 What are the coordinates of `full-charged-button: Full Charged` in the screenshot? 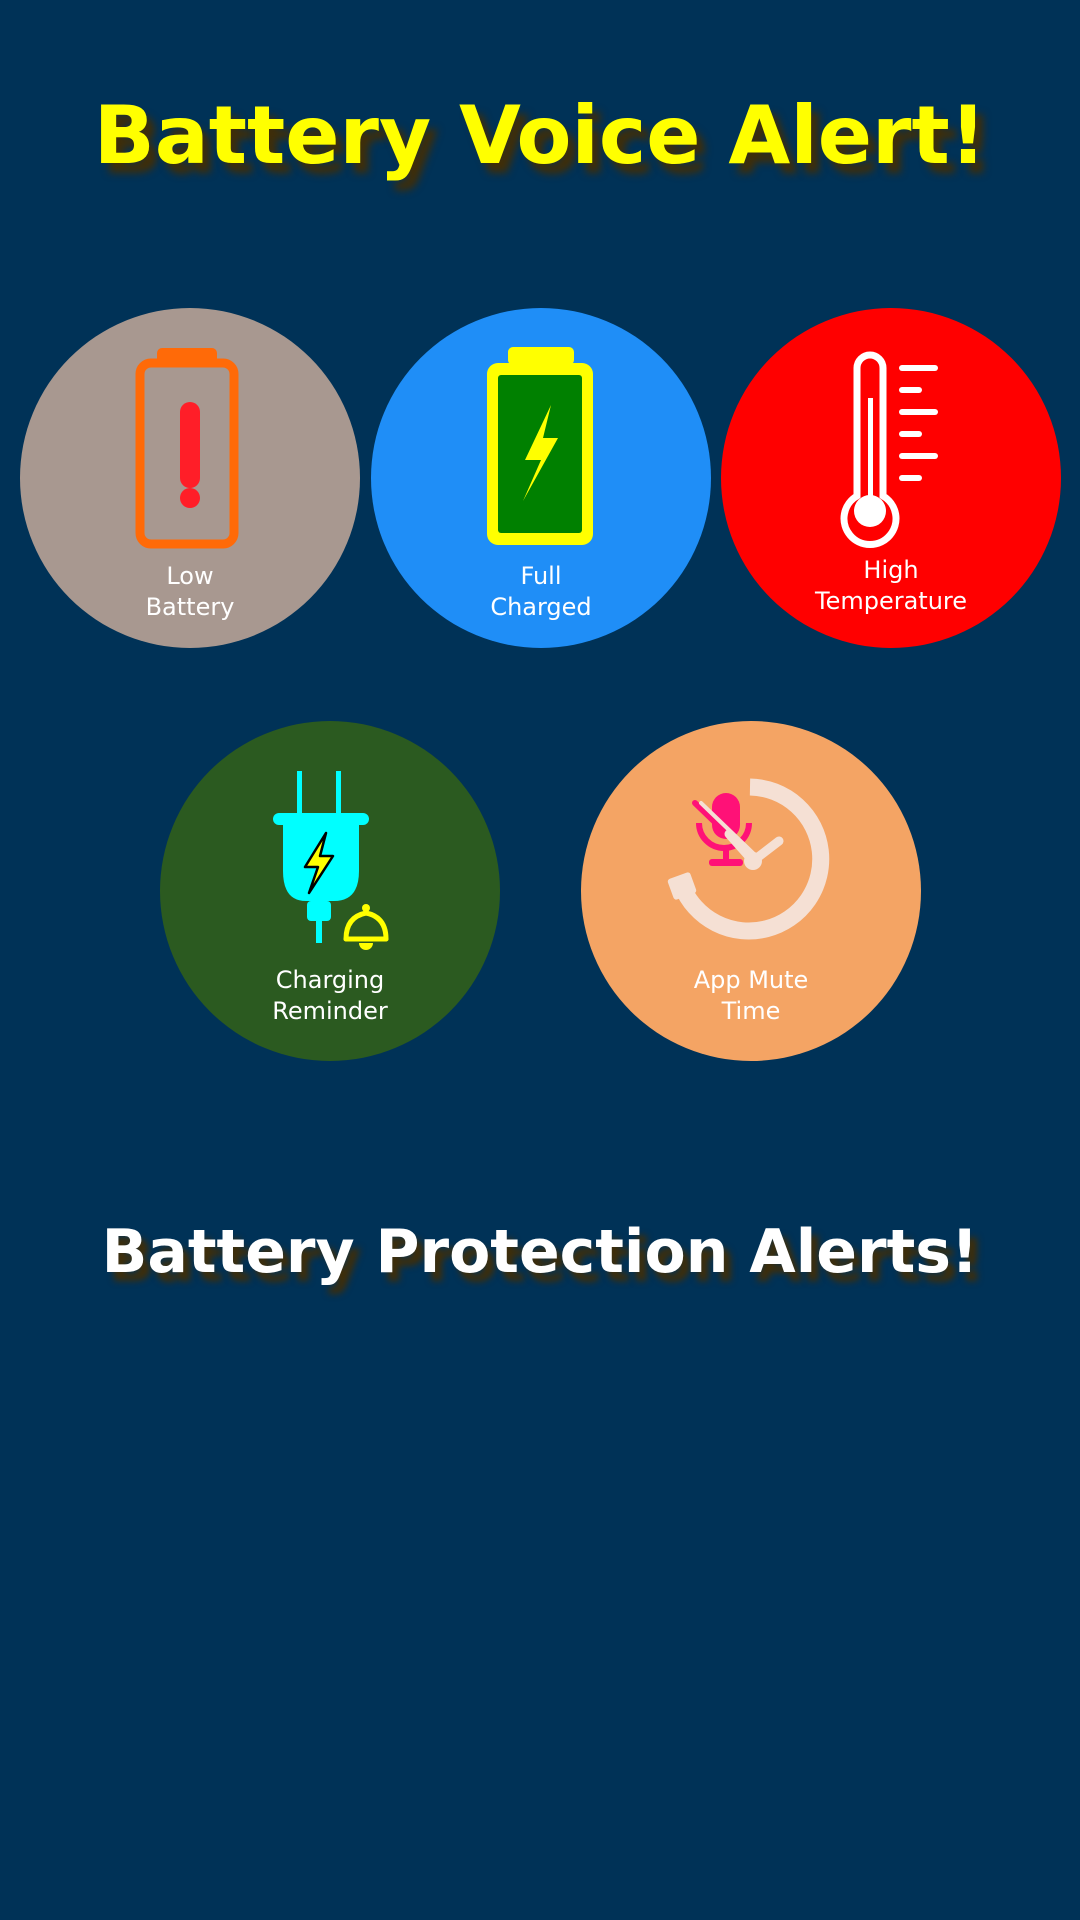 It's located at (541, 478).